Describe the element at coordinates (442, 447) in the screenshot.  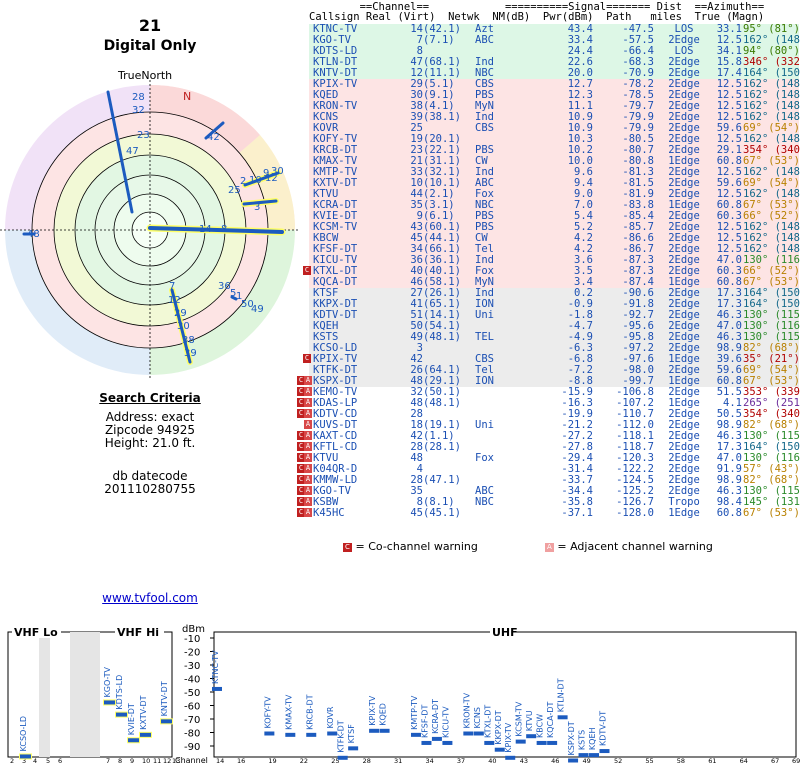
I see `cell-virt: (28.1)` at that location.